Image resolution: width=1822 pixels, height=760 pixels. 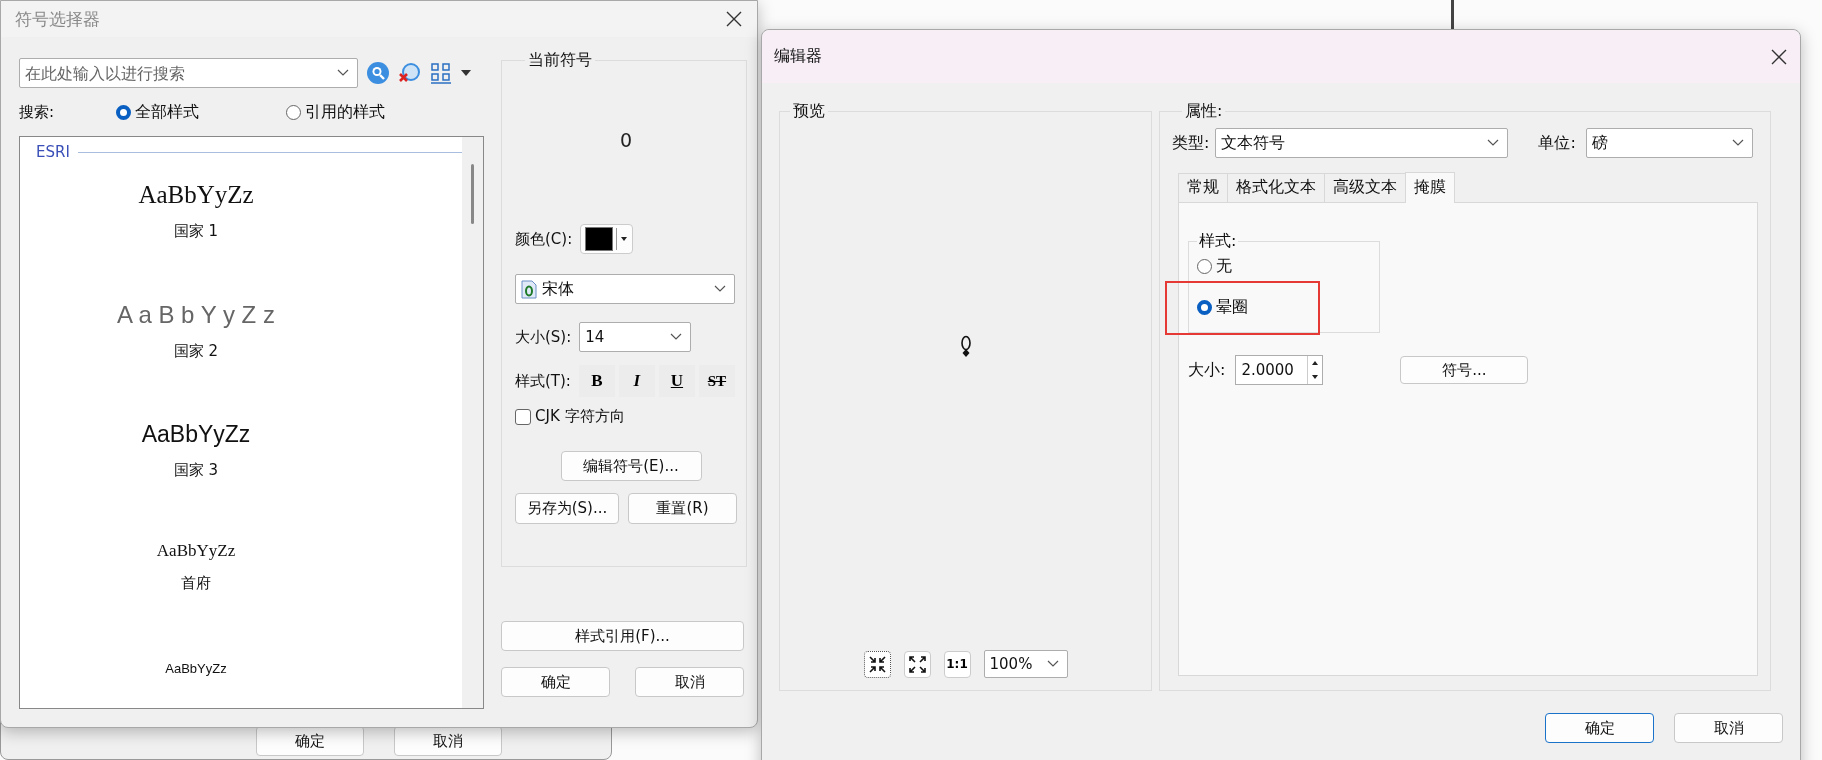 I want to click on reset-button: 重置(R), so click(x=682, y=508).